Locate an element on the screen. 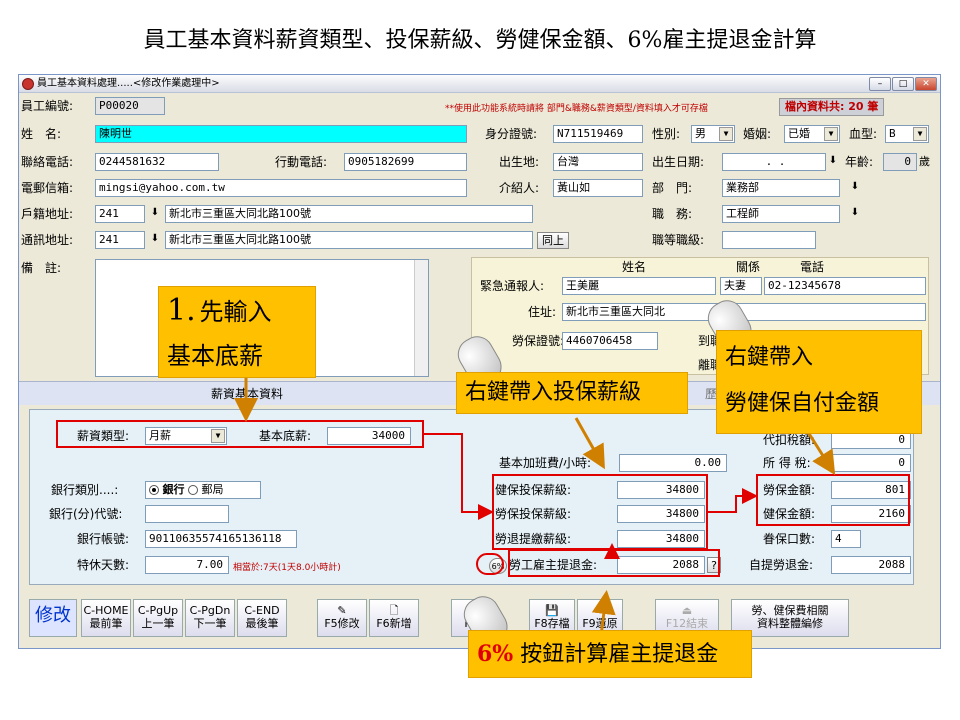  callout-step1: 1. 先輸入 基本底薪 is located at coordinates (237, 332).